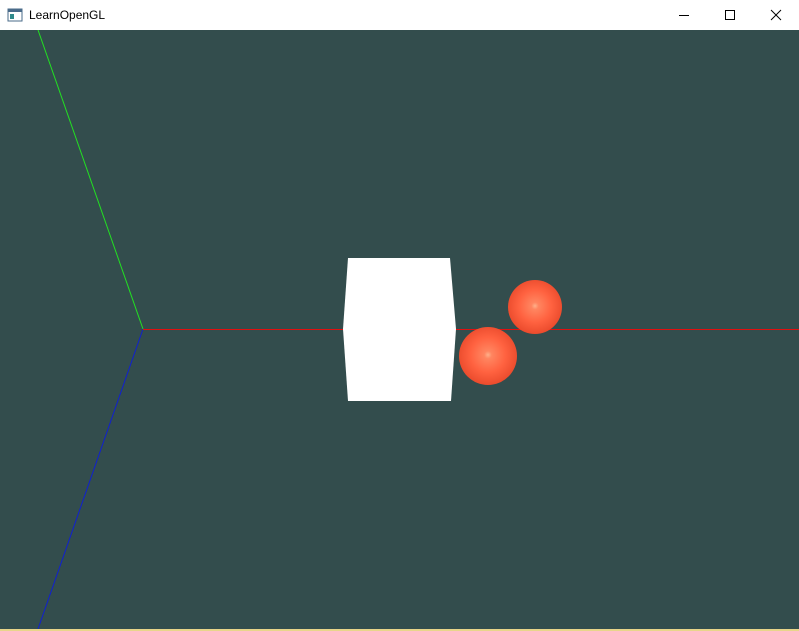 This screenshot has height=631, width=799. What do you see at coordinates (90, 180) in the screenshot?
I see `y-axis-line` at bounding box center [90, 180].